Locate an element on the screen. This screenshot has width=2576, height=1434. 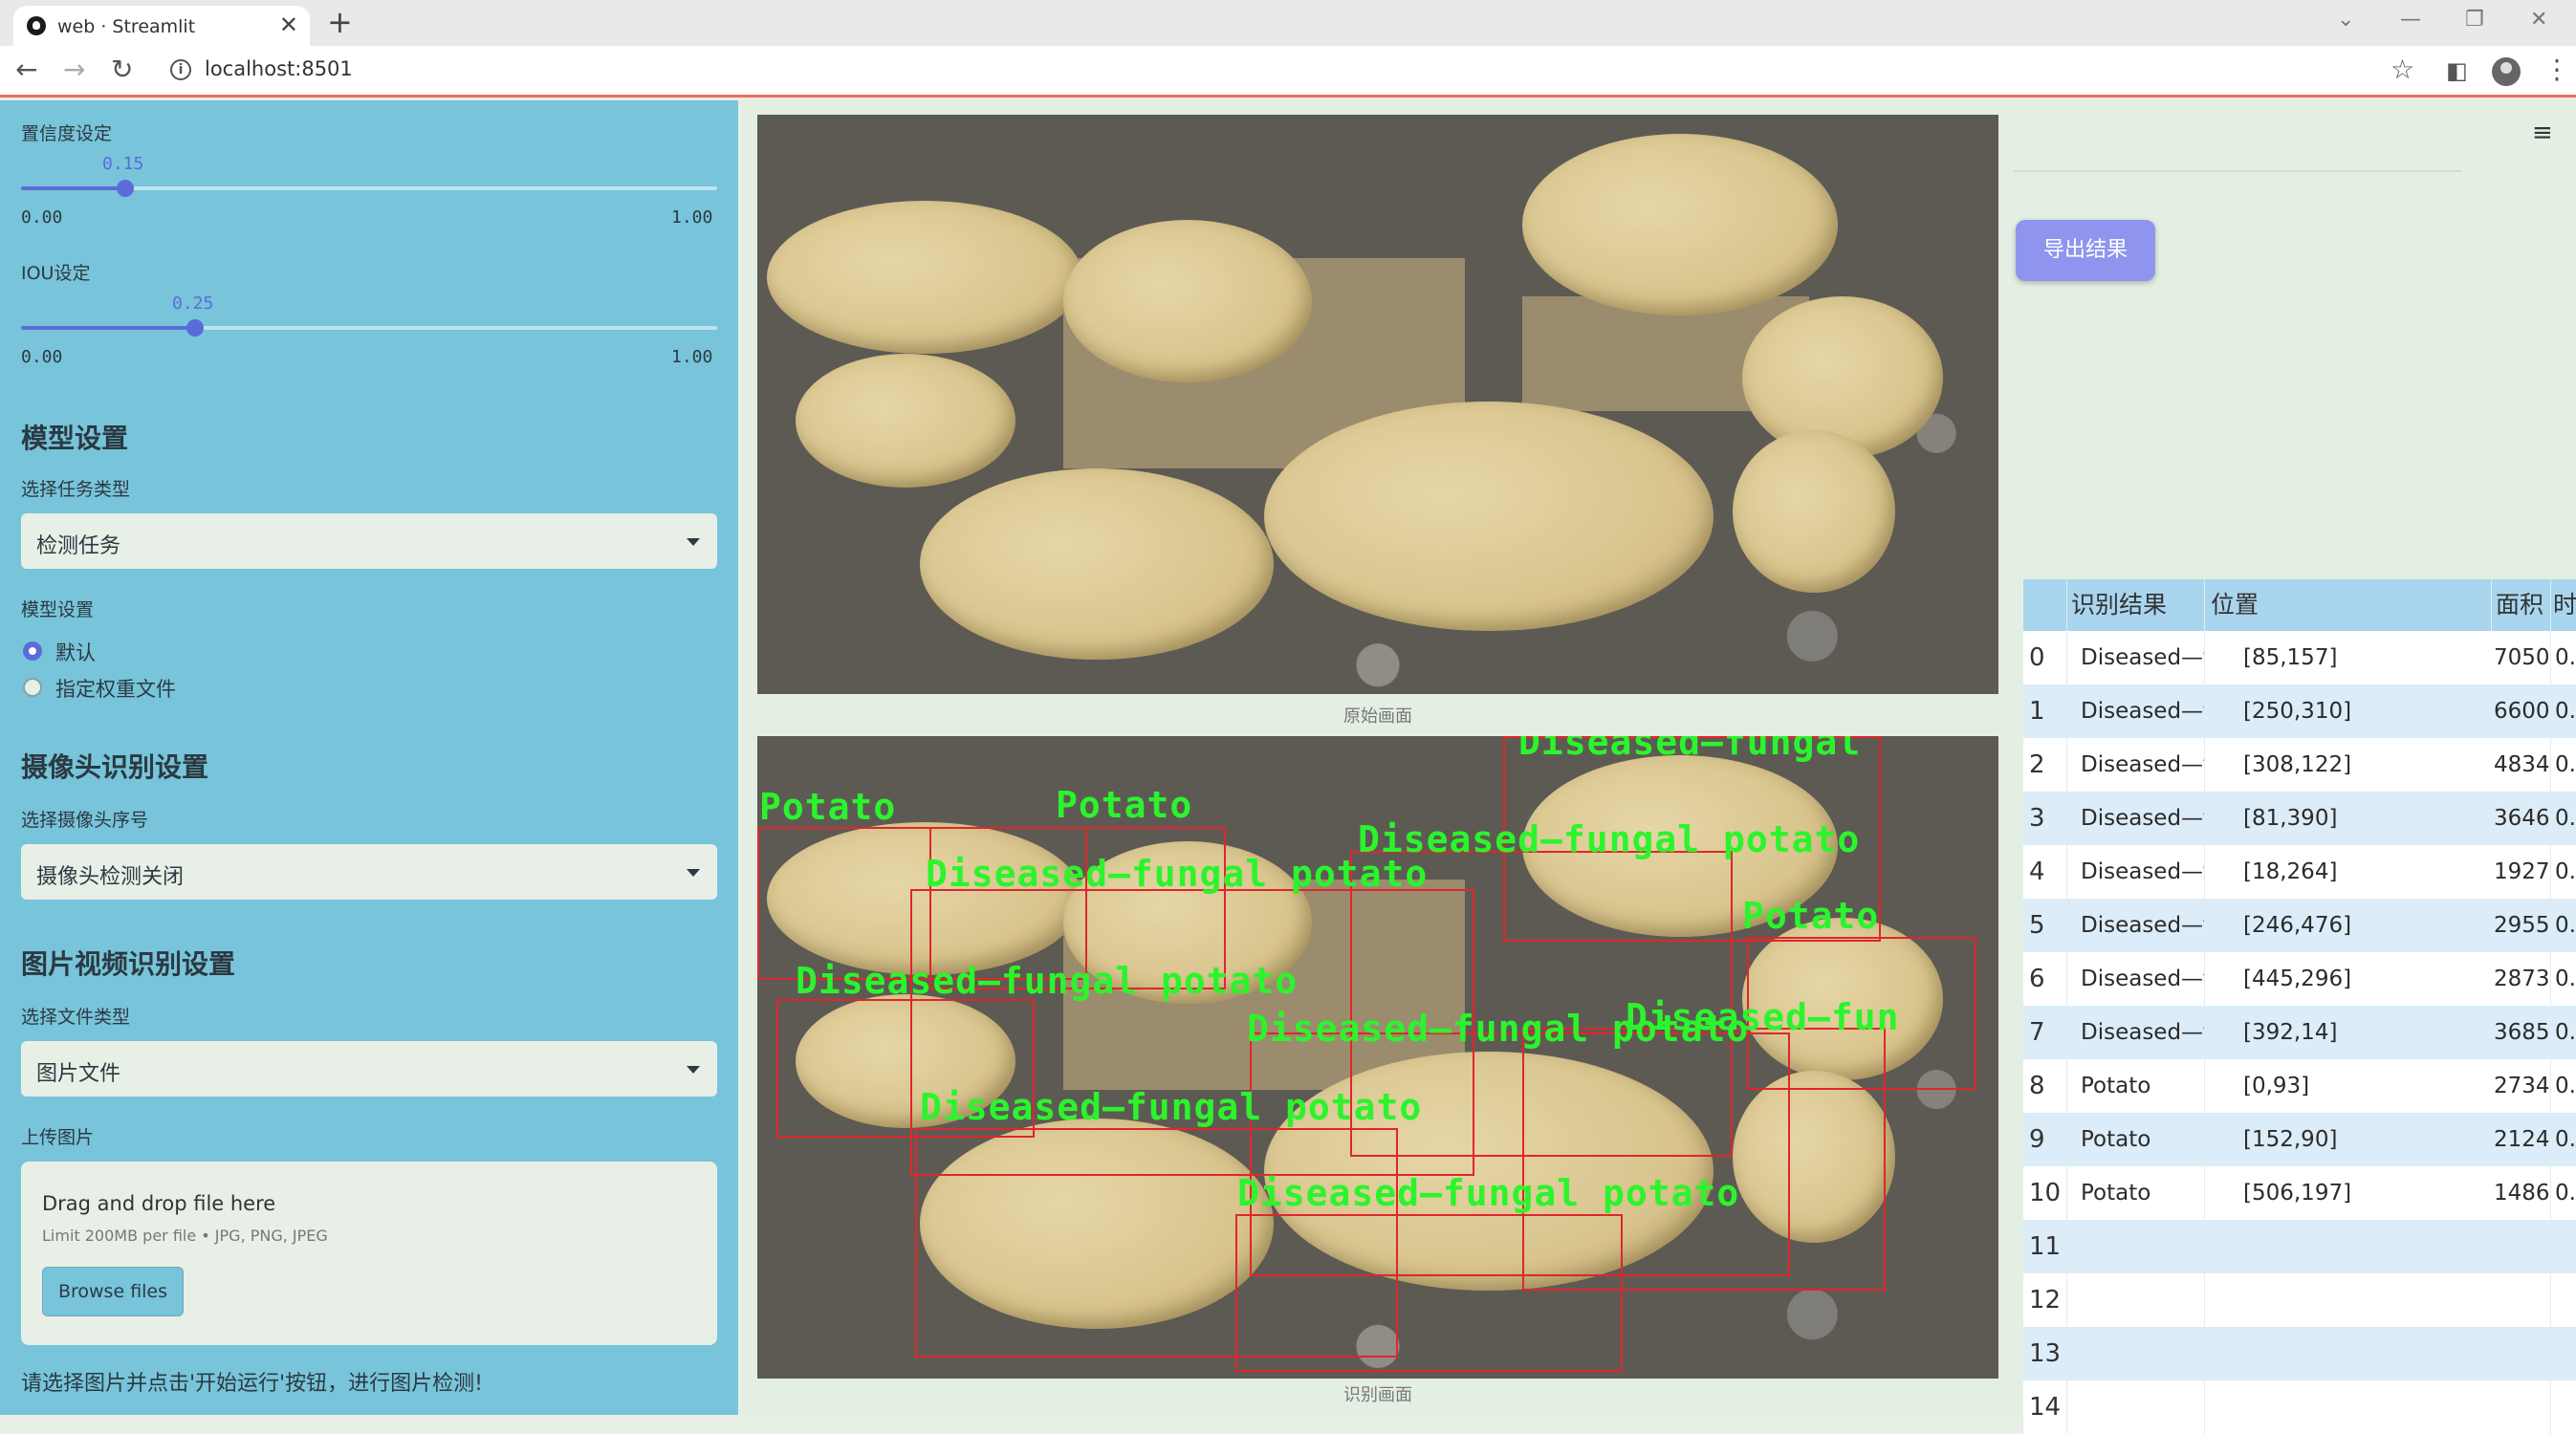
row-area: 48348 is located at coordinates (2521, 765).